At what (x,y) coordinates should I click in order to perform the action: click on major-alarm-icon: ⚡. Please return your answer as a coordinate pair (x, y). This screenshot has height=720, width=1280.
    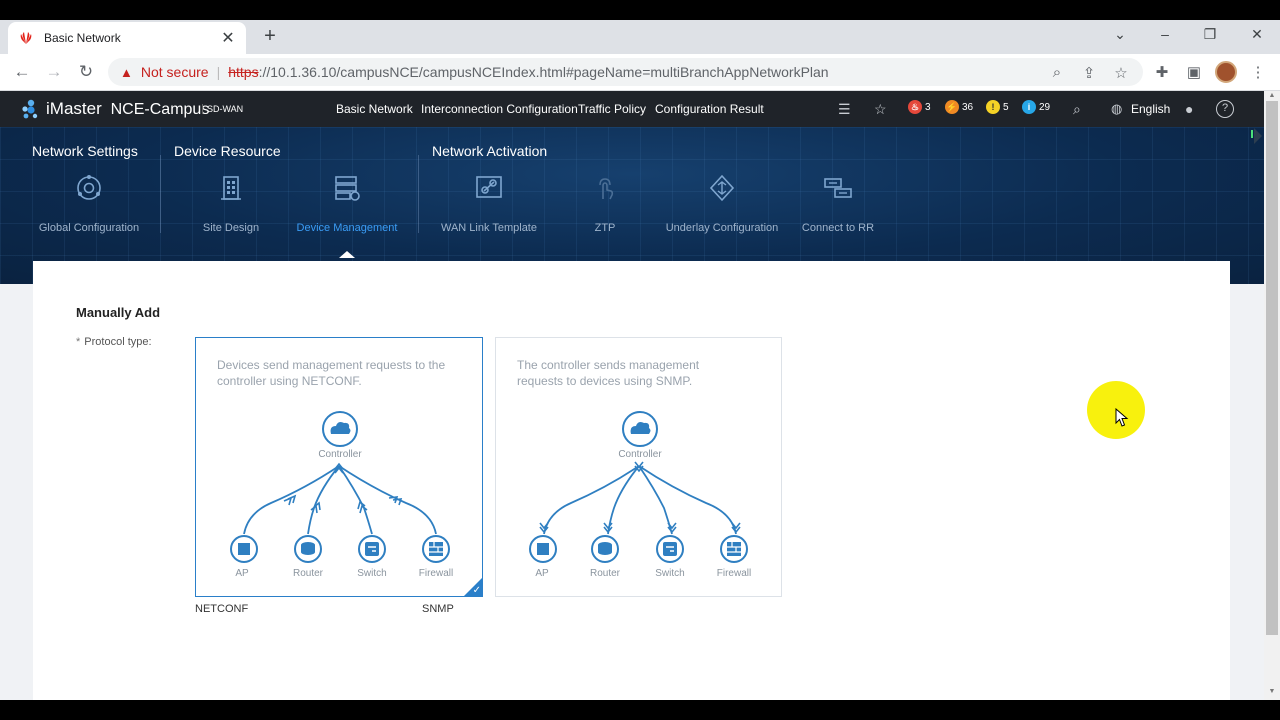
    Looking at the image, I should click on (952, 107).